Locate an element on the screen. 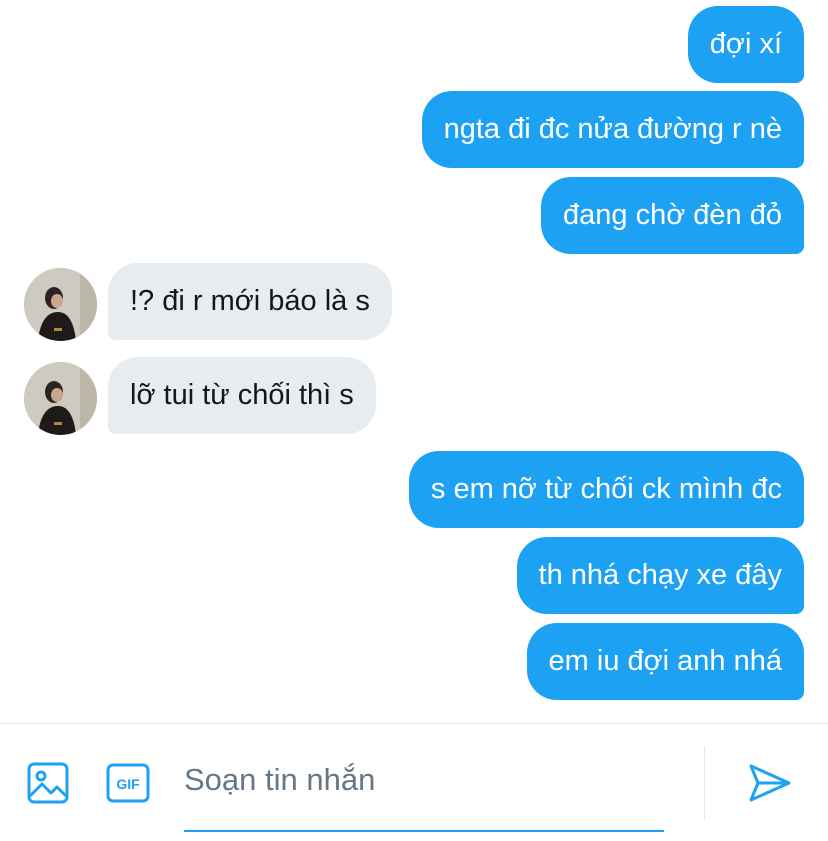 The width and height of the screenshot is (828, 841). message-bubble-outgoing: đang chờ đèn đỏ is located at coordinates (672, 215).